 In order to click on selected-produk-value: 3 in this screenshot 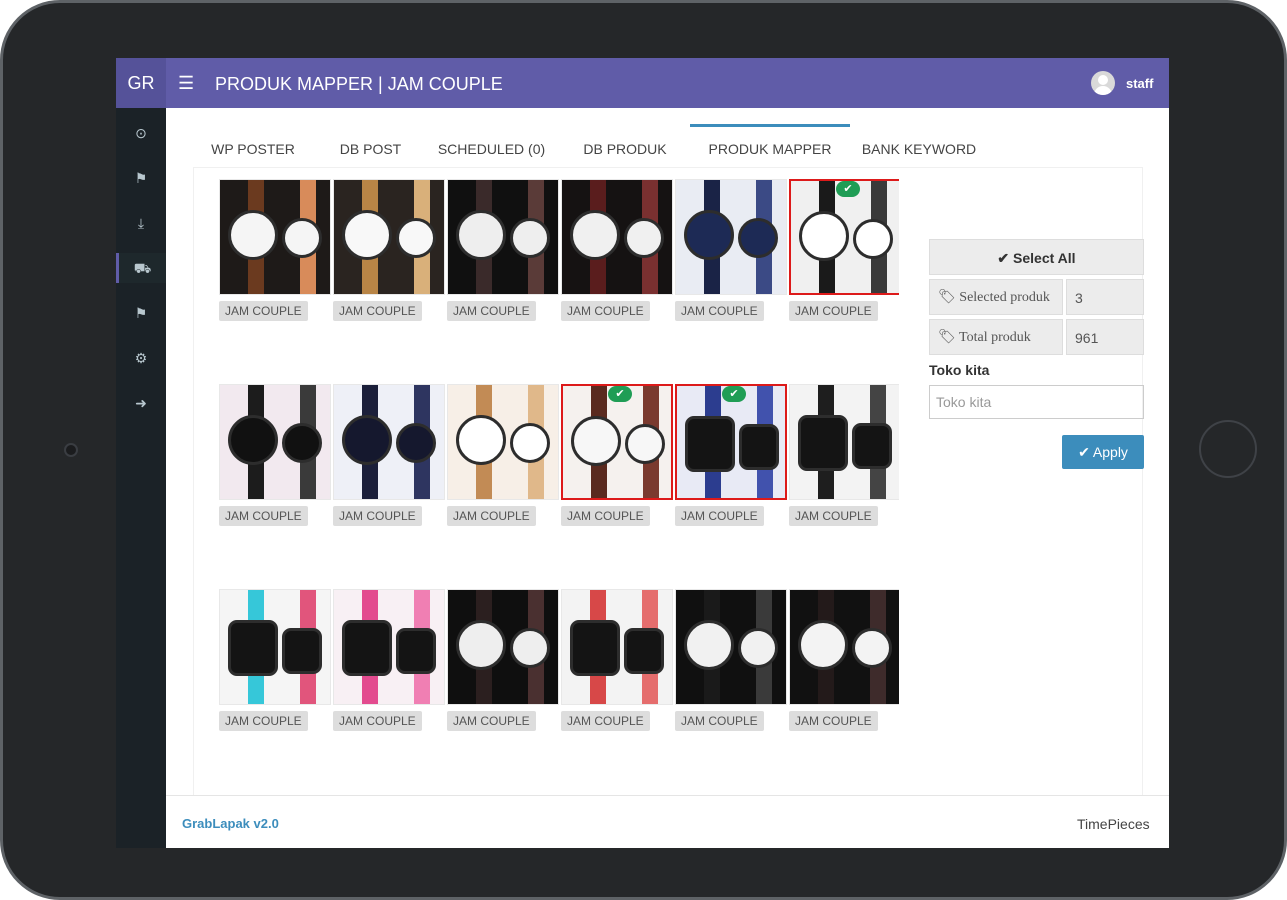, I will do `click(1105, 297)`.